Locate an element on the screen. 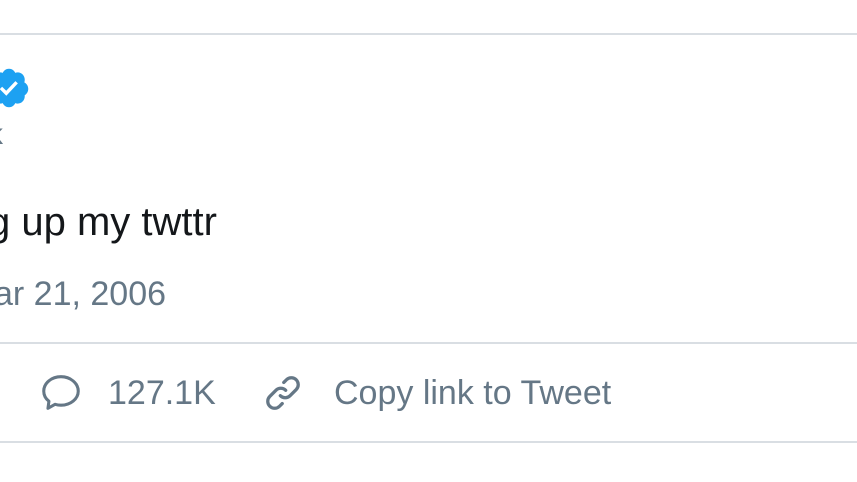 This screenshot has height=482, width=857. tweet-text: g up my twttr is located at coordinates (108, 222).